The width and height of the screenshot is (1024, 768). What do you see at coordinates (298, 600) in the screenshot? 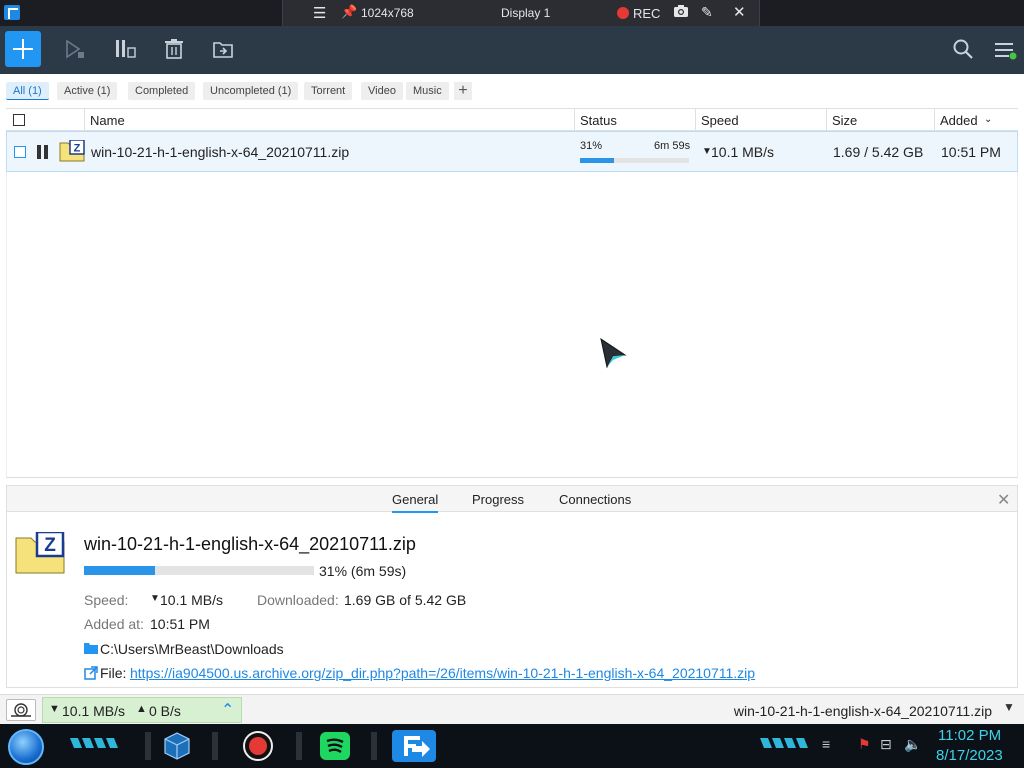
I see `downloaded-label: Downloaded:` at bounding box center [298, 600].